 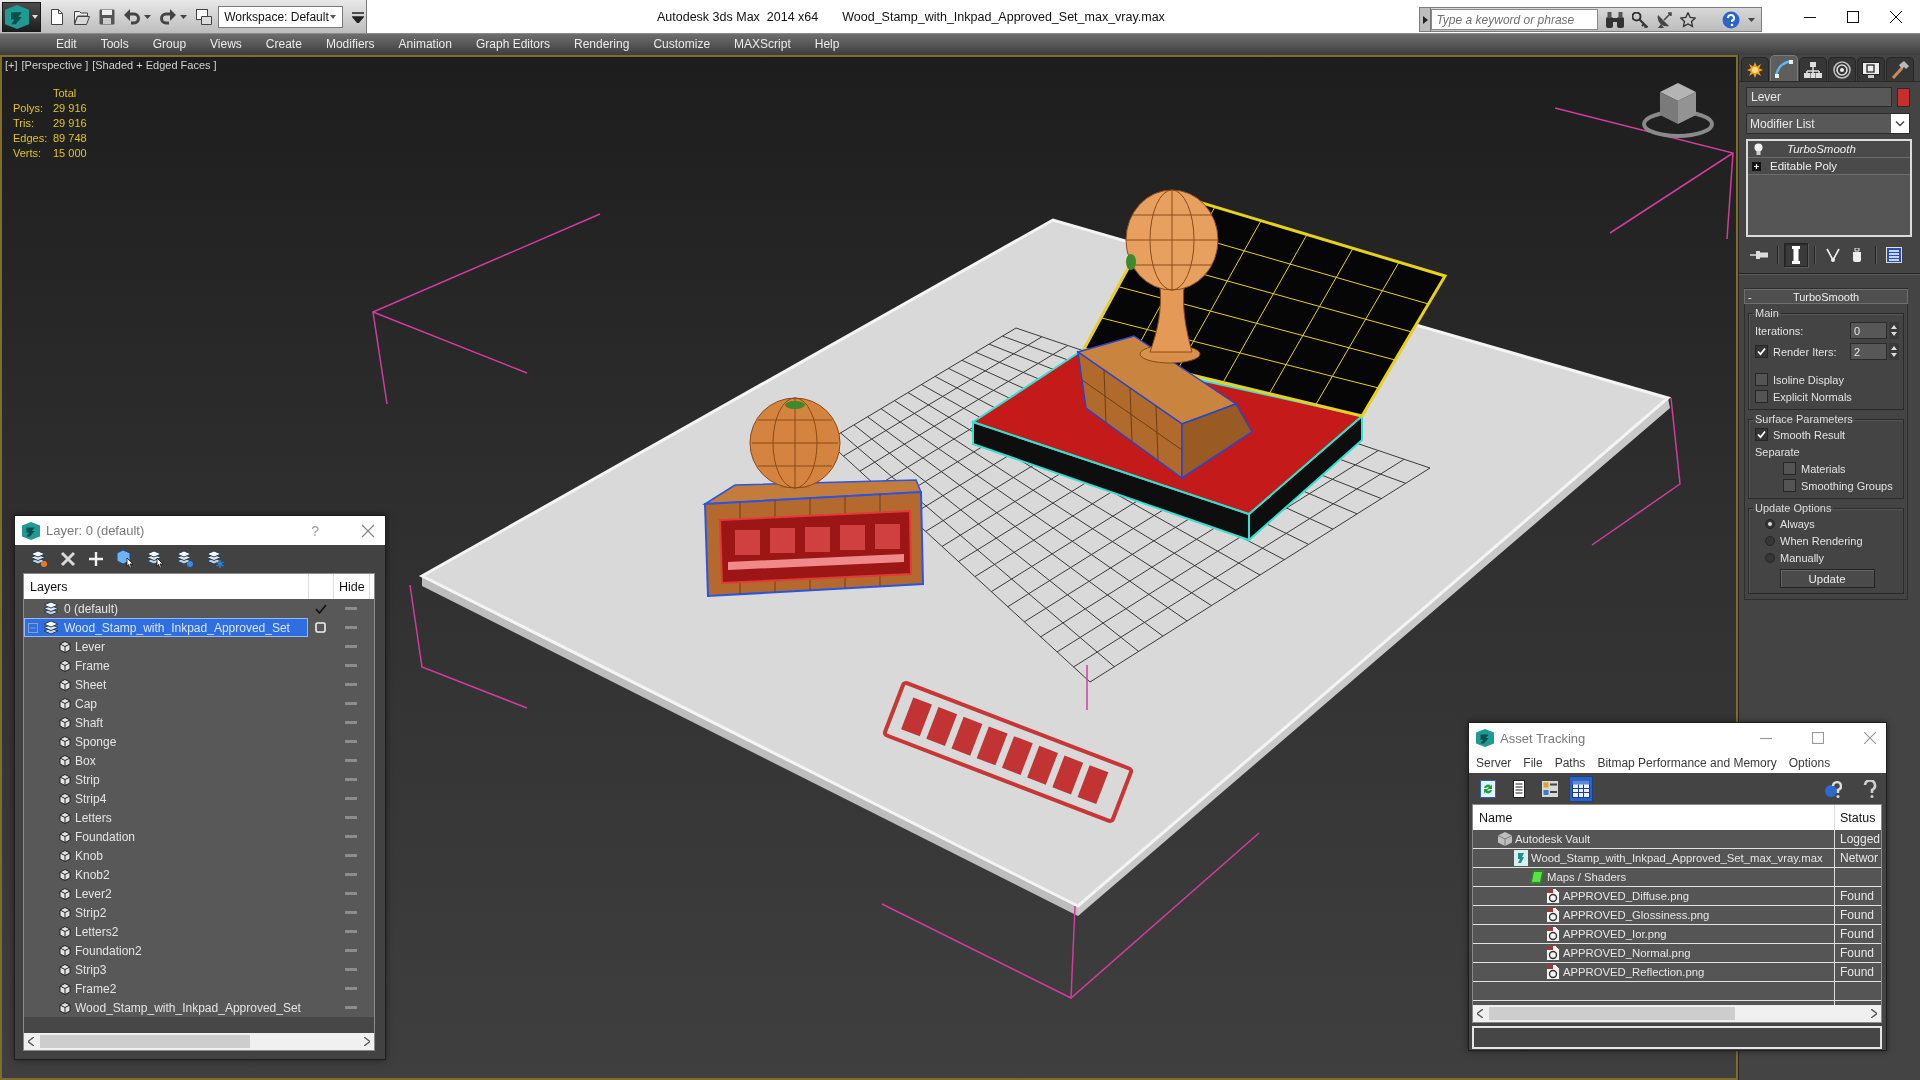 What do you see at coordinates (1687, 763) in the screenshot?
I see `menu-item: Bitmap Performance and Memory` at bounding box center [1687, 763].